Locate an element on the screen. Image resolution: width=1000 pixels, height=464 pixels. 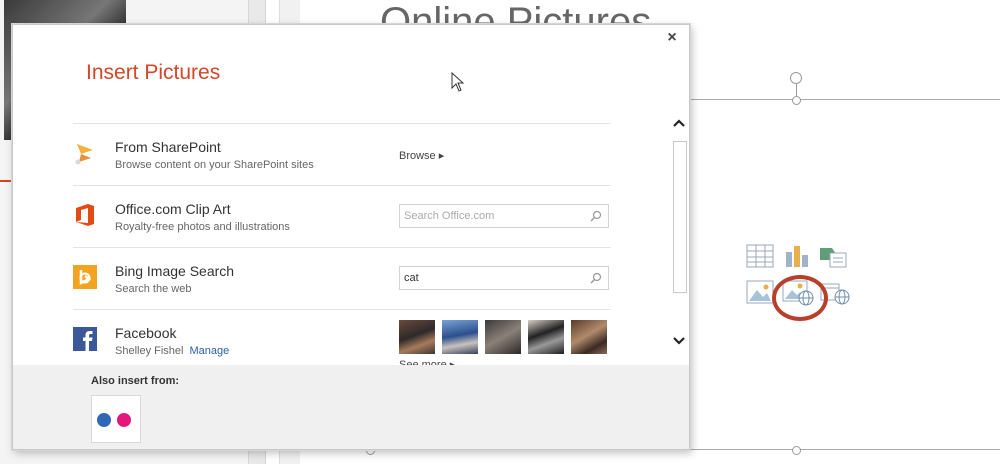
rotate-handle-icon is located at coordinates (796, 78).